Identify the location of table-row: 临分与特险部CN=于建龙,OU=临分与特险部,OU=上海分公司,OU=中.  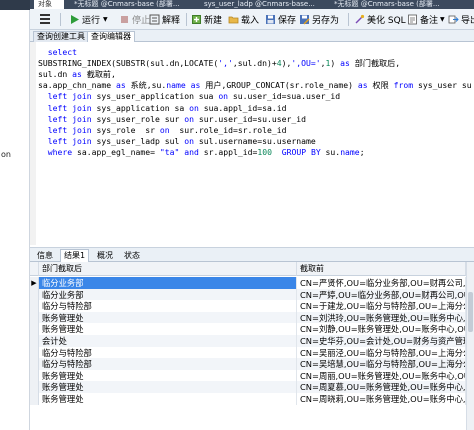
(248, 306).